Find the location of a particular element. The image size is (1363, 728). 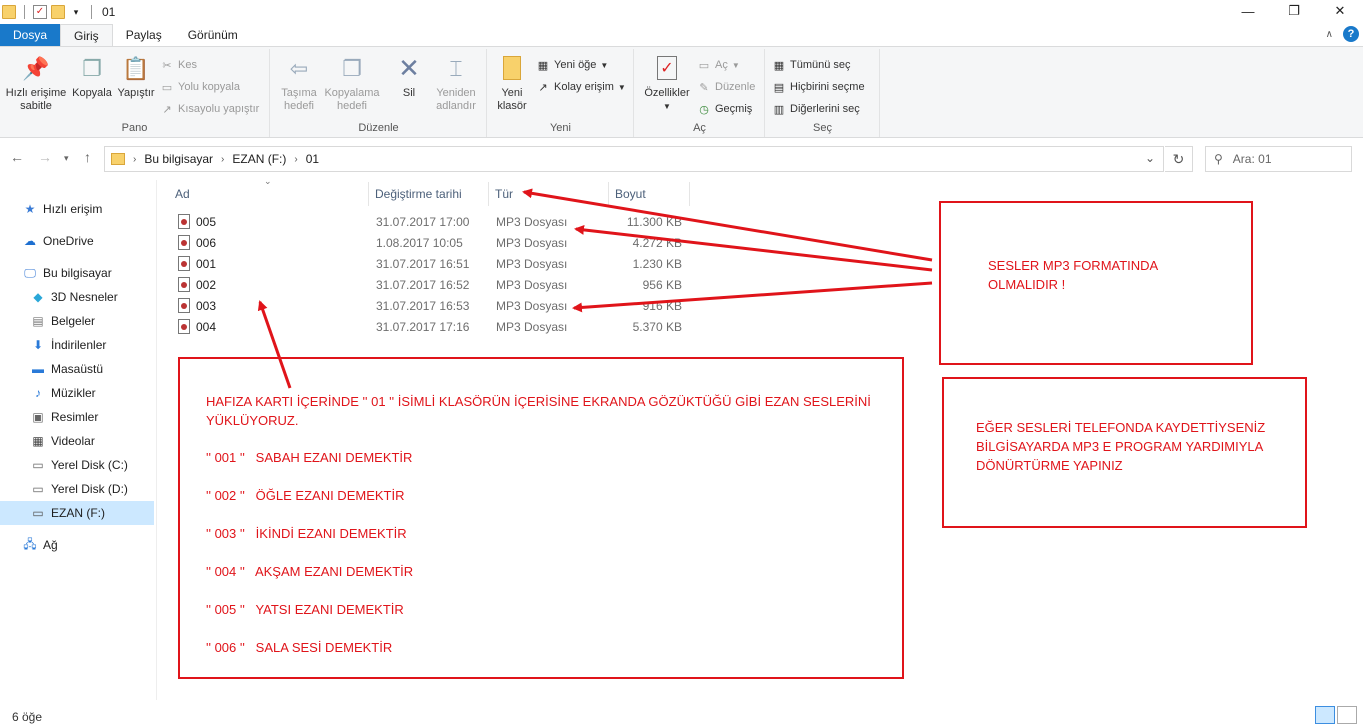

recent-locations-icon: ▾ is located at coordinates (66, 158).